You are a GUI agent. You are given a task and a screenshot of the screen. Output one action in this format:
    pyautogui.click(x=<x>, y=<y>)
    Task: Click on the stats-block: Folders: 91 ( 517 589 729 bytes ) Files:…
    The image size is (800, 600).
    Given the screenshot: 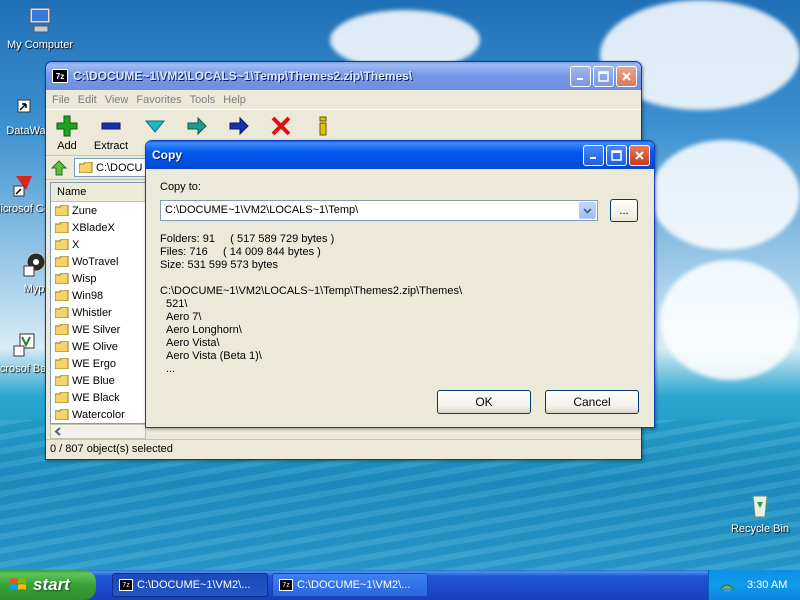 What is the action you would take?
    pyautogui.click(x=400, y=252)
    